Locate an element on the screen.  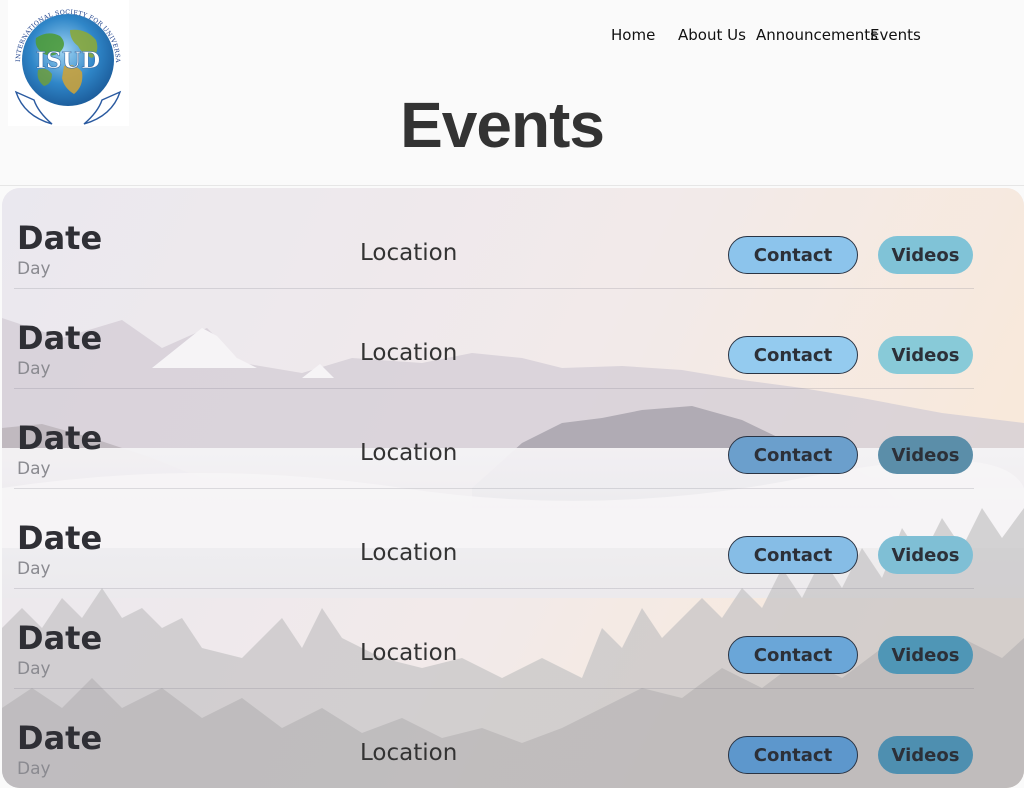
main-nav: Home About Us Announcements Events is located at coordinates (512, 36).